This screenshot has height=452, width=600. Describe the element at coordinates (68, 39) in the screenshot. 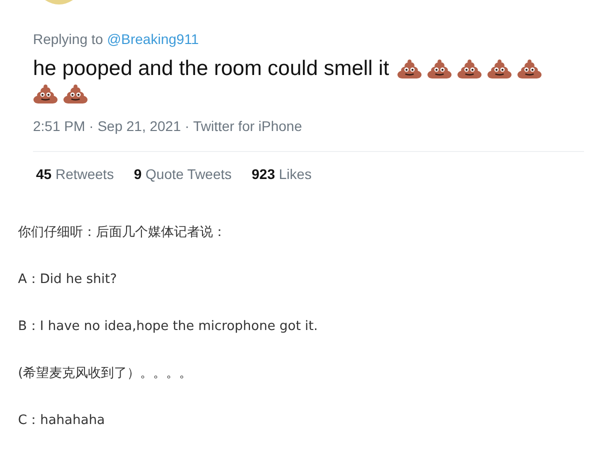

I see `replying-label: Replying to` at that location.